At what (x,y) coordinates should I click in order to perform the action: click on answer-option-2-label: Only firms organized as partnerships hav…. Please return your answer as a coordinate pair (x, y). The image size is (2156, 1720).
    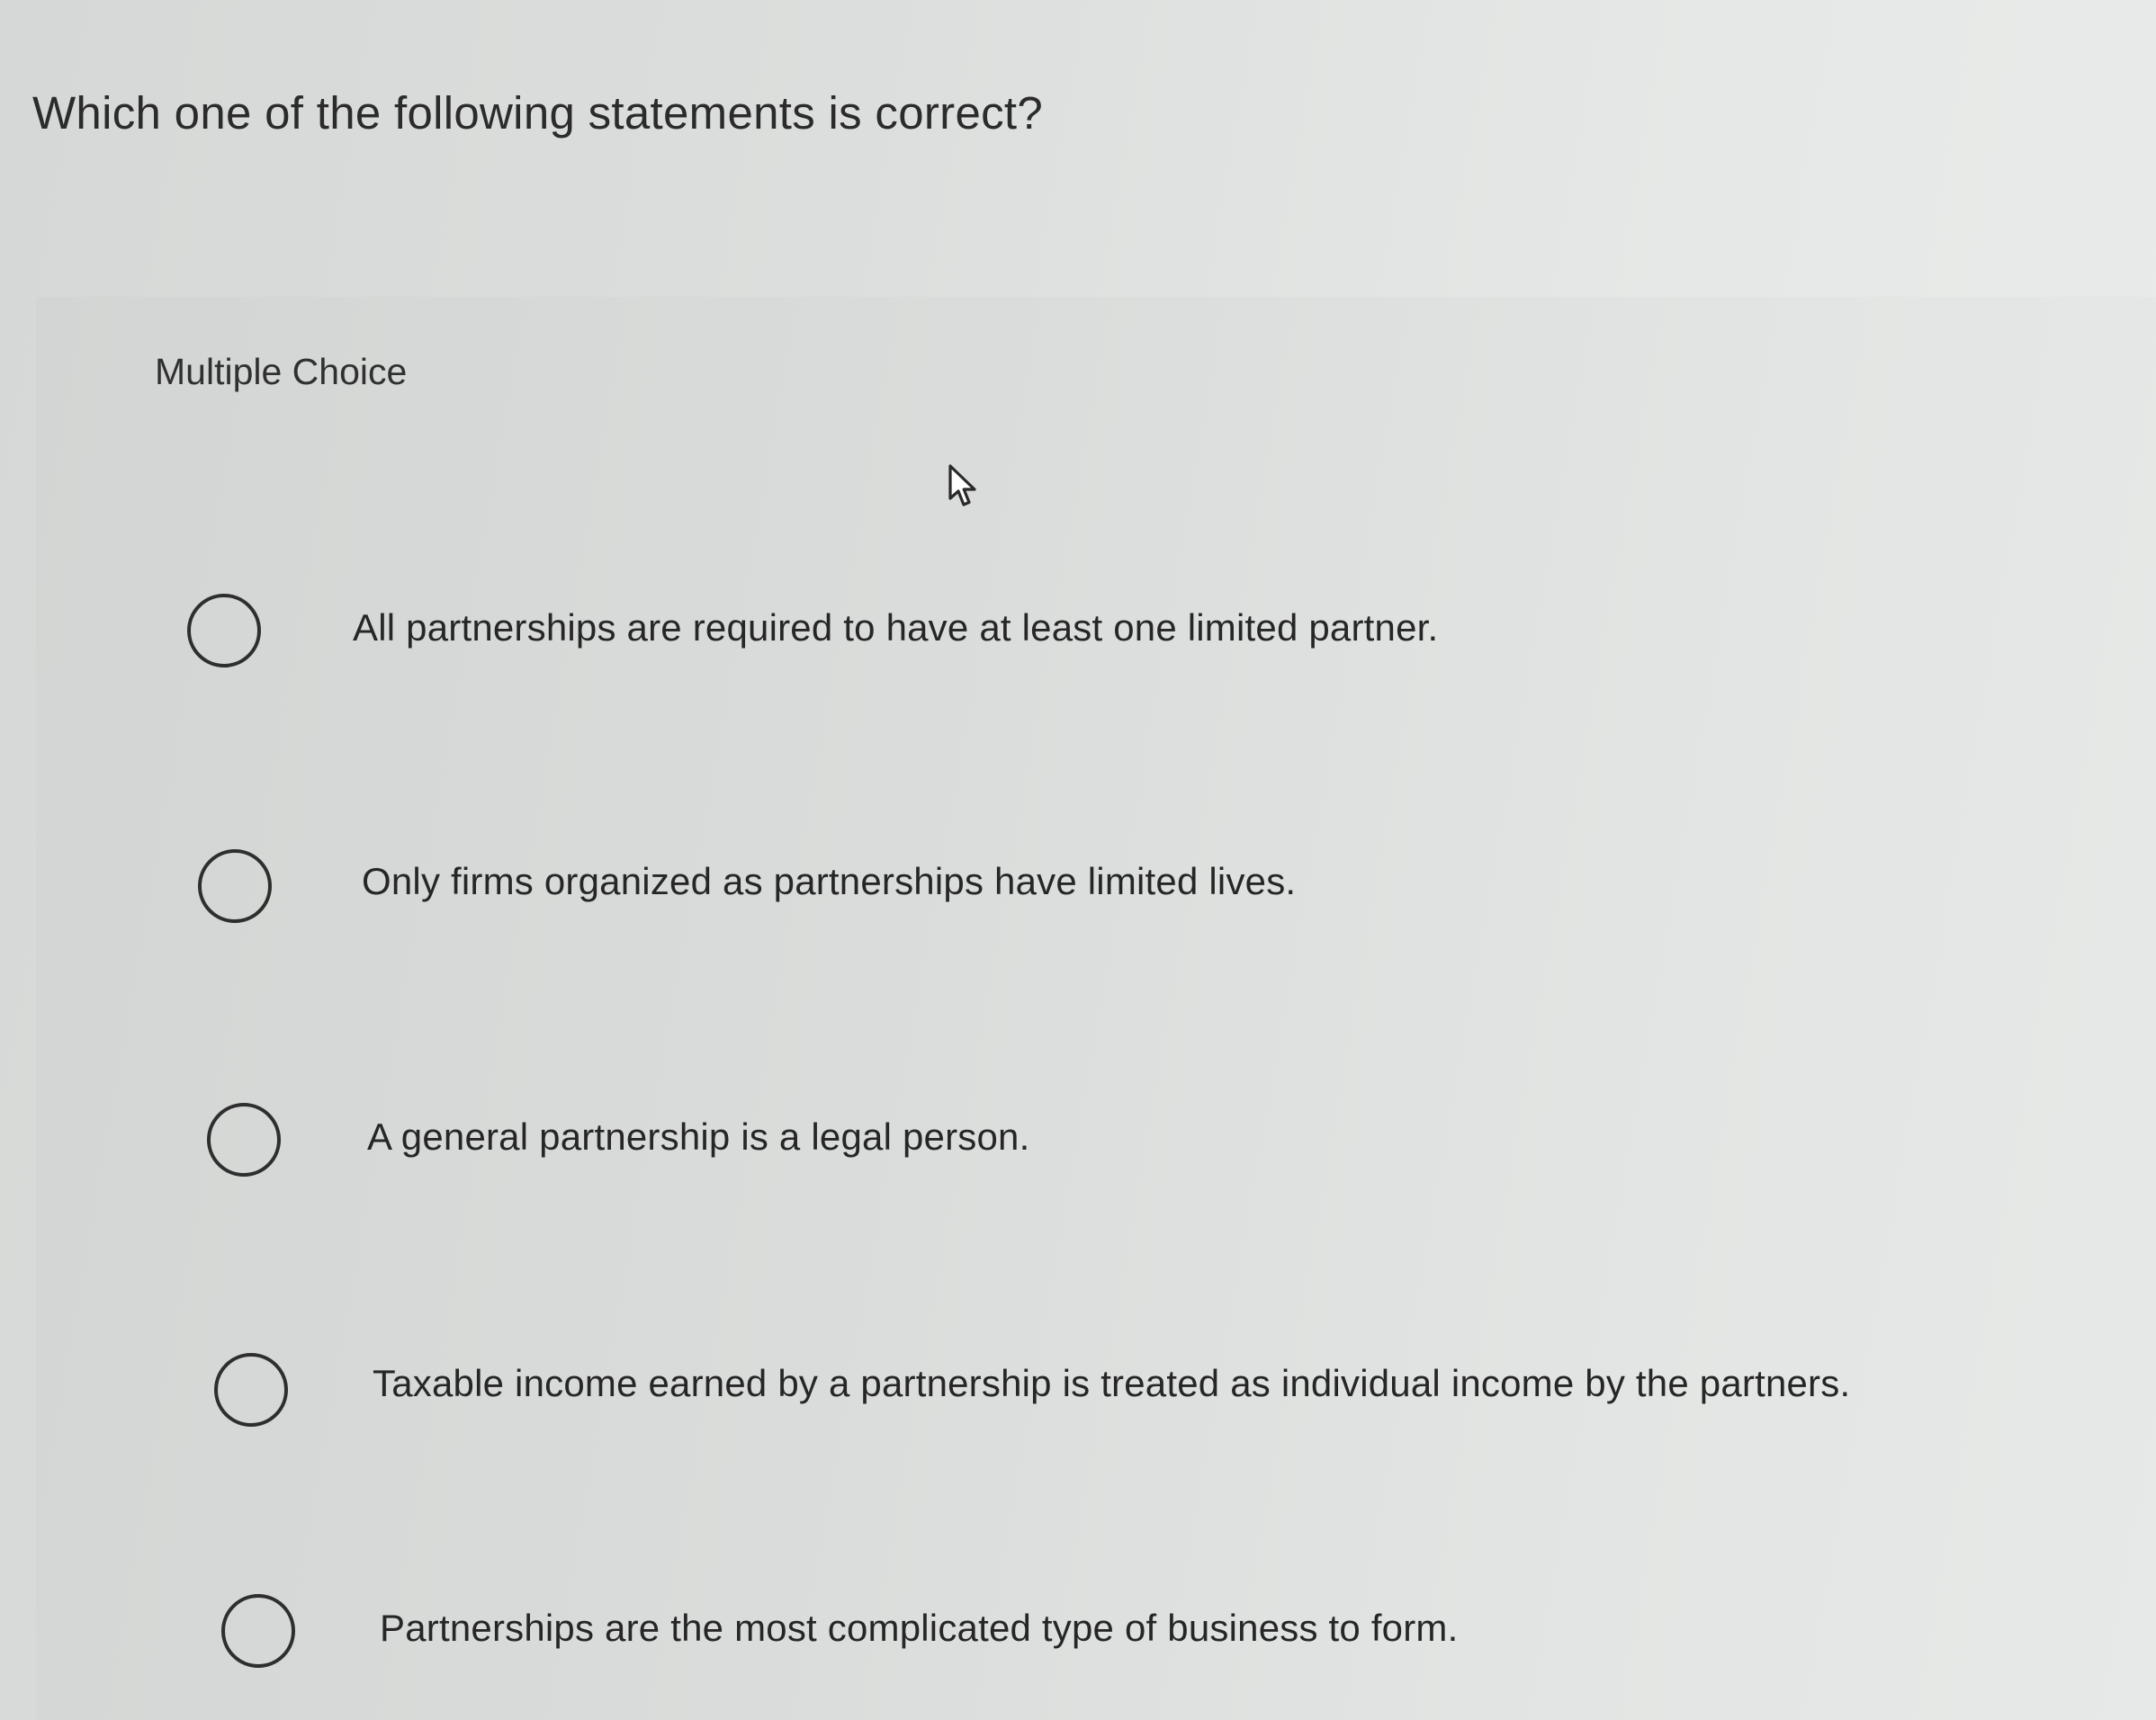
    Looking at the image, I should click on (829, 881).